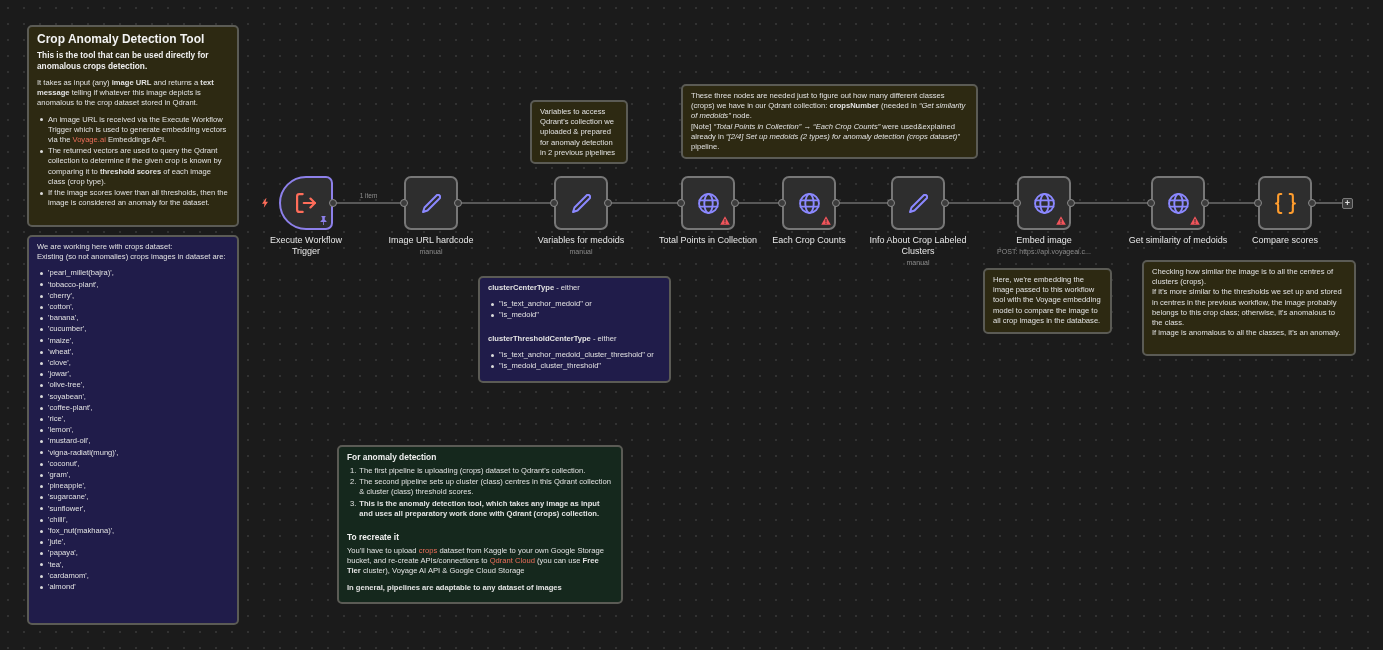 Image resolution: width=1383 pixels, height=650 pixels. I want to click on node-label: Get similarity of medoids, so click(1178, 240).